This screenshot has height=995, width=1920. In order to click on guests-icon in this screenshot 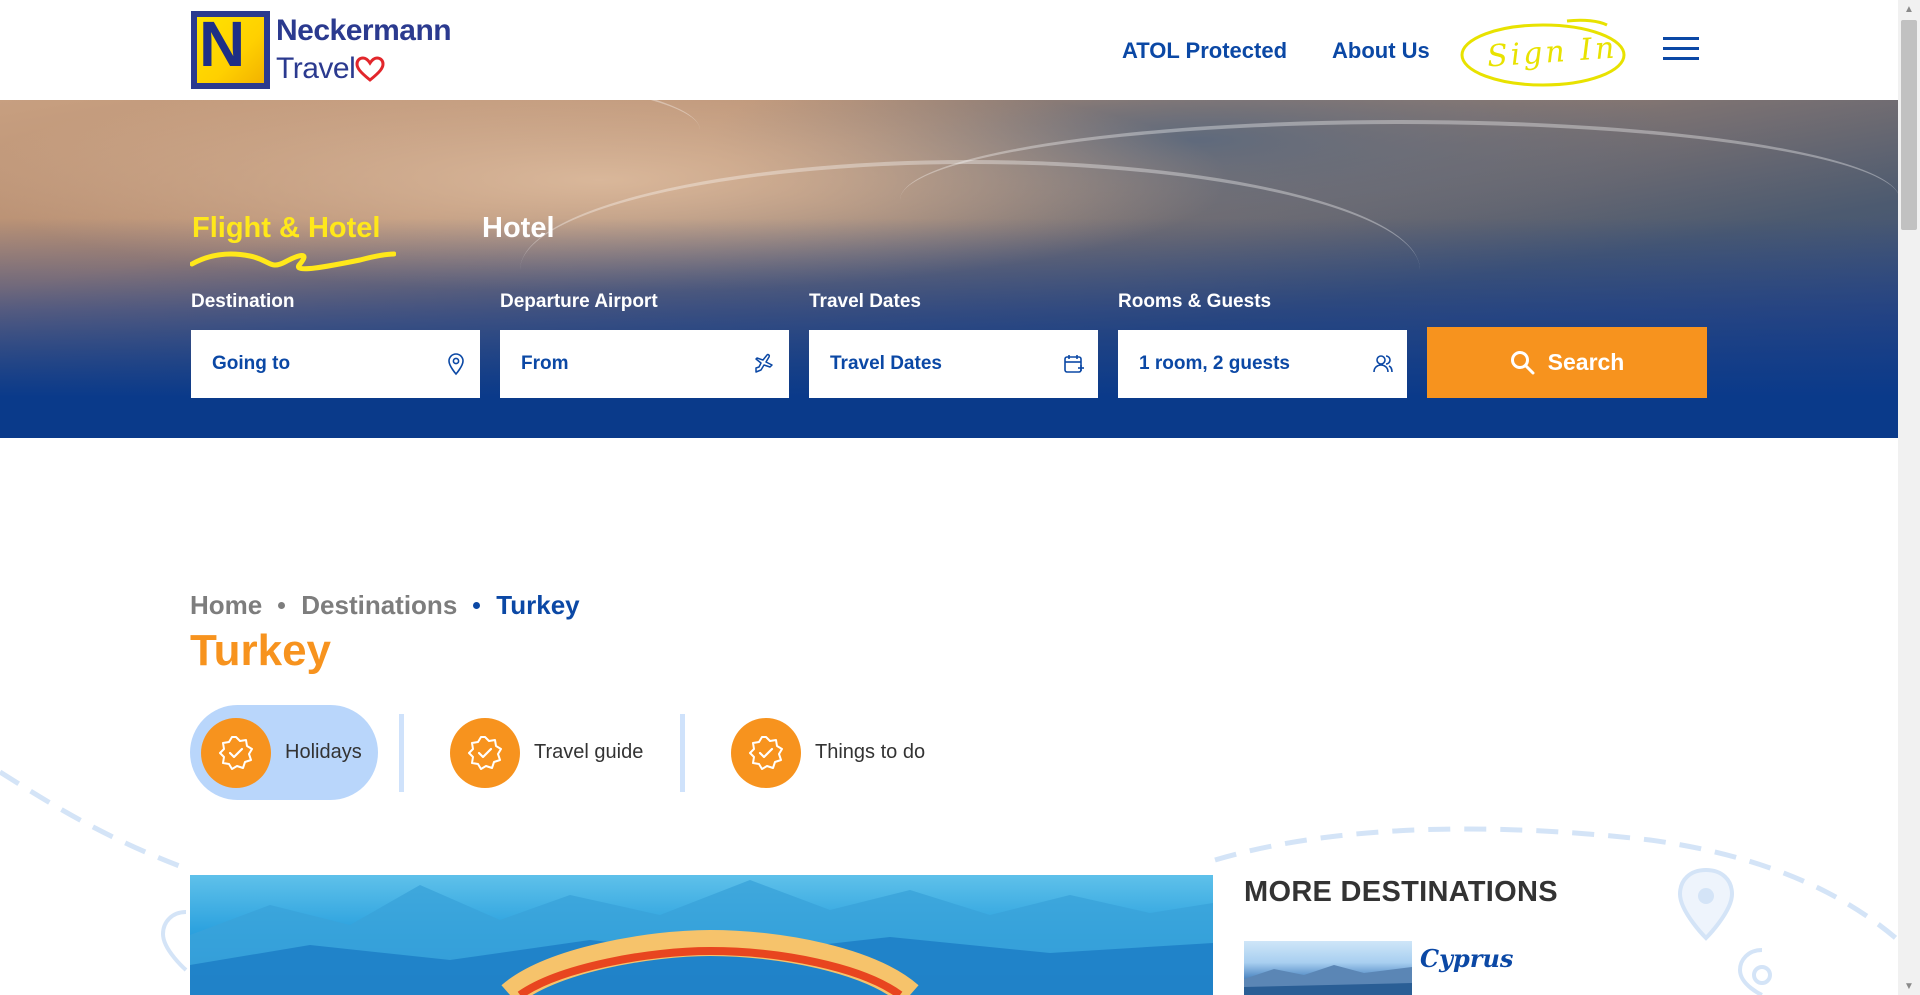, I will do `click(1383, 364)`.